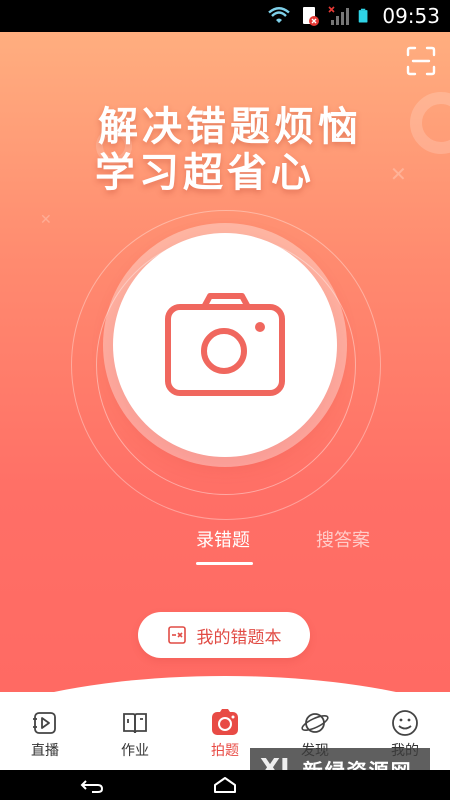  Describe the element at coordinates (176, 635) in the screenshot. I see `notebook-icon` at that location.